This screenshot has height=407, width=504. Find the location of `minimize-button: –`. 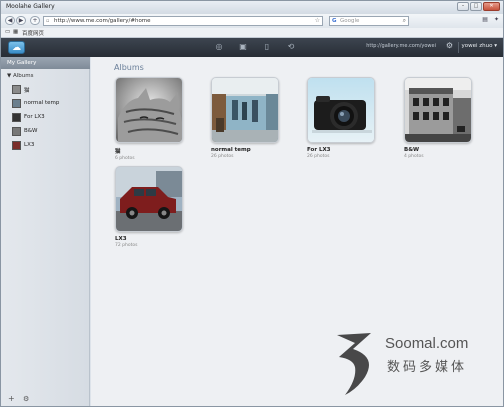

minimize-button: – is located at coordinates (463, 6).